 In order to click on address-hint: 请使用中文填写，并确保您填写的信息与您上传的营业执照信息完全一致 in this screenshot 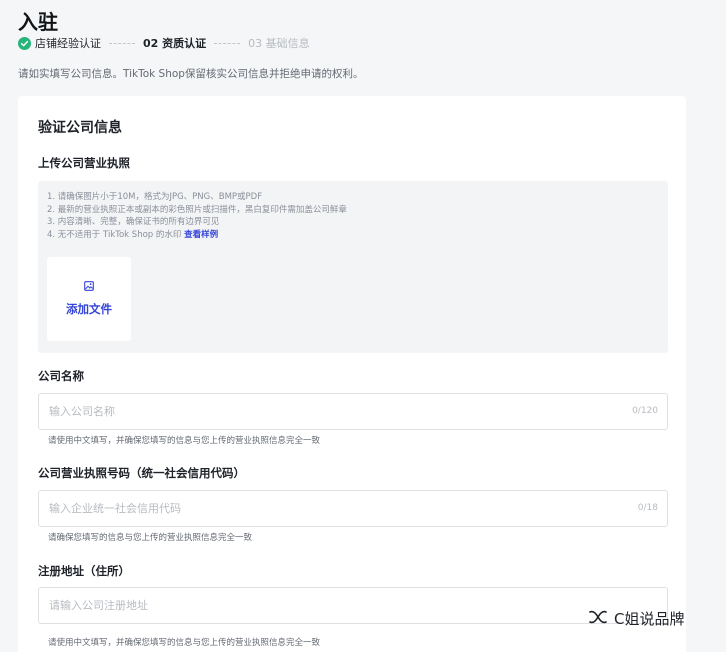, I will do `click(184, 643)`.